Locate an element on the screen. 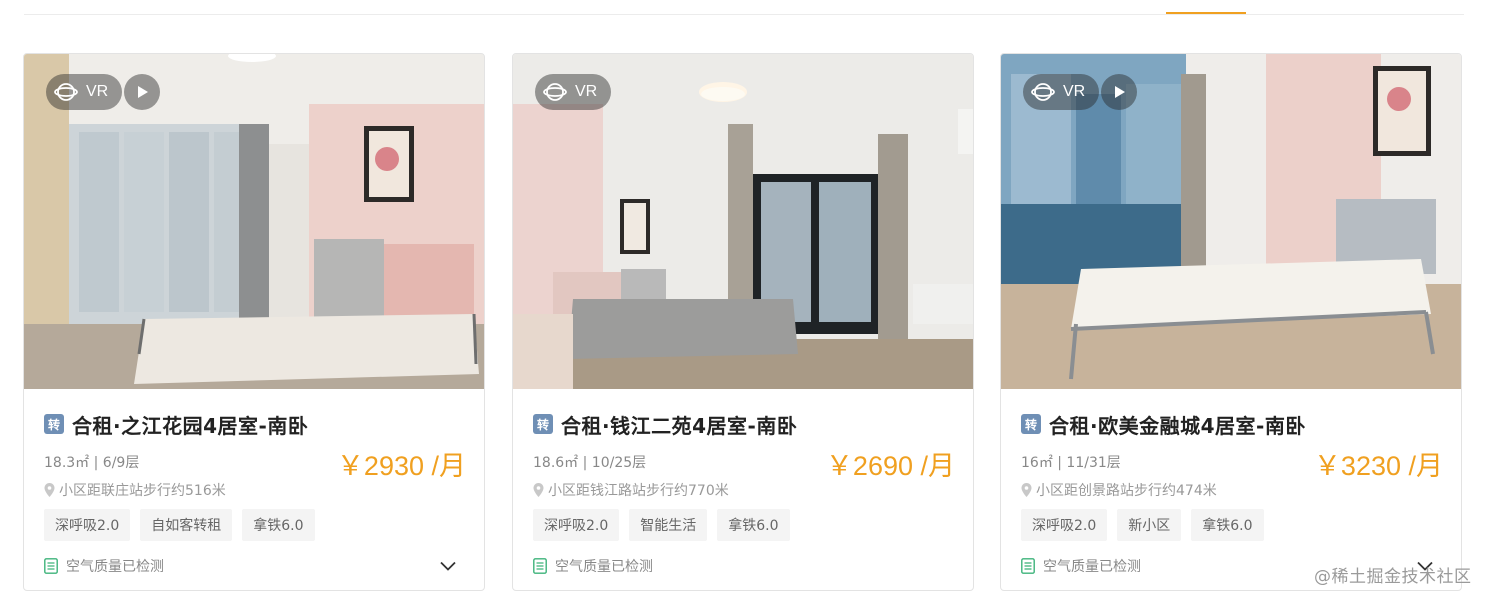  listing-title: 合租·之江花园4居室-南卧 is located at coordinates (190, 424).